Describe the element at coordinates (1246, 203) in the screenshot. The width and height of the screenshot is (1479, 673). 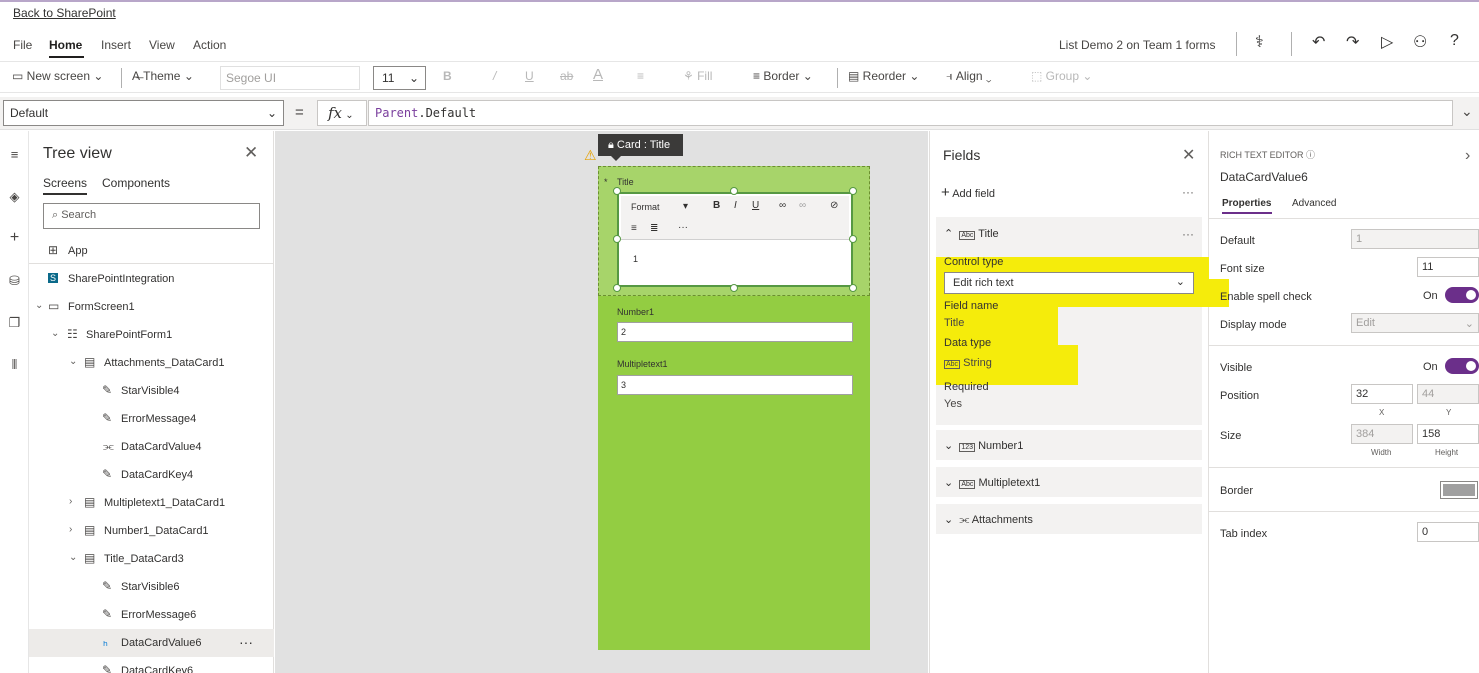
I see `tab-properties: Properties` at that location.